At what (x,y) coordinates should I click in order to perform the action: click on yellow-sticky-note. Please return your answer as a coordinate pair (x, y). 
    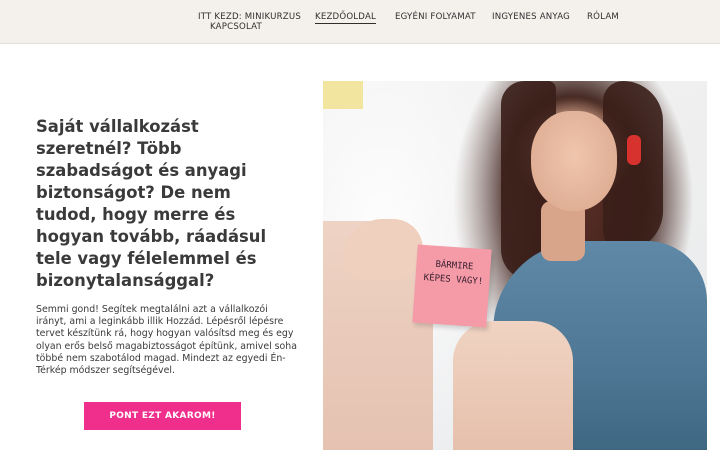
    Looking at the image, I should click on (343, 95).